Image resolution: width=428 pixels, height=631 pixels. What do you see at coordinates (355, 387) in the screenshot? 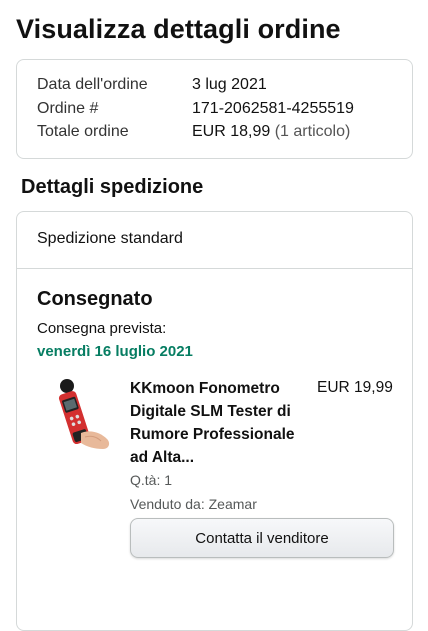
I see `product-price: EUR 19,99` at bounding box center [355, 387].